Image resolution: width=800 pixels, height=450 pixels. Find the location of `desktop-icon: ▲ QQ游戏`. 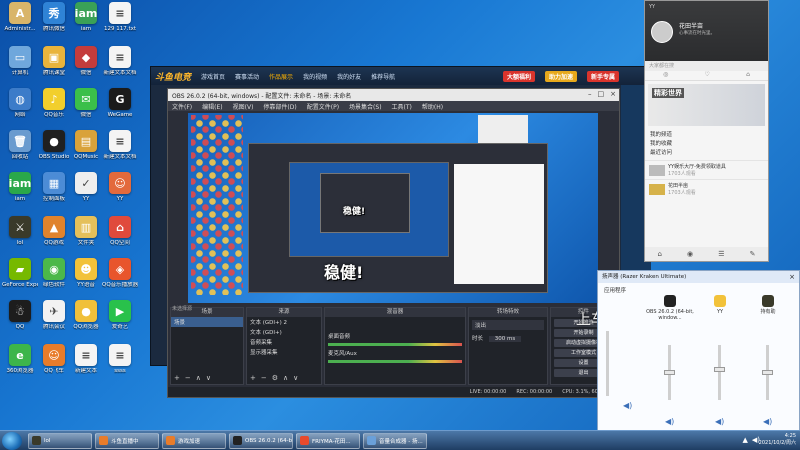

desktop-icon: ▲ QQ游戏 is located at coordinates (54, 231).